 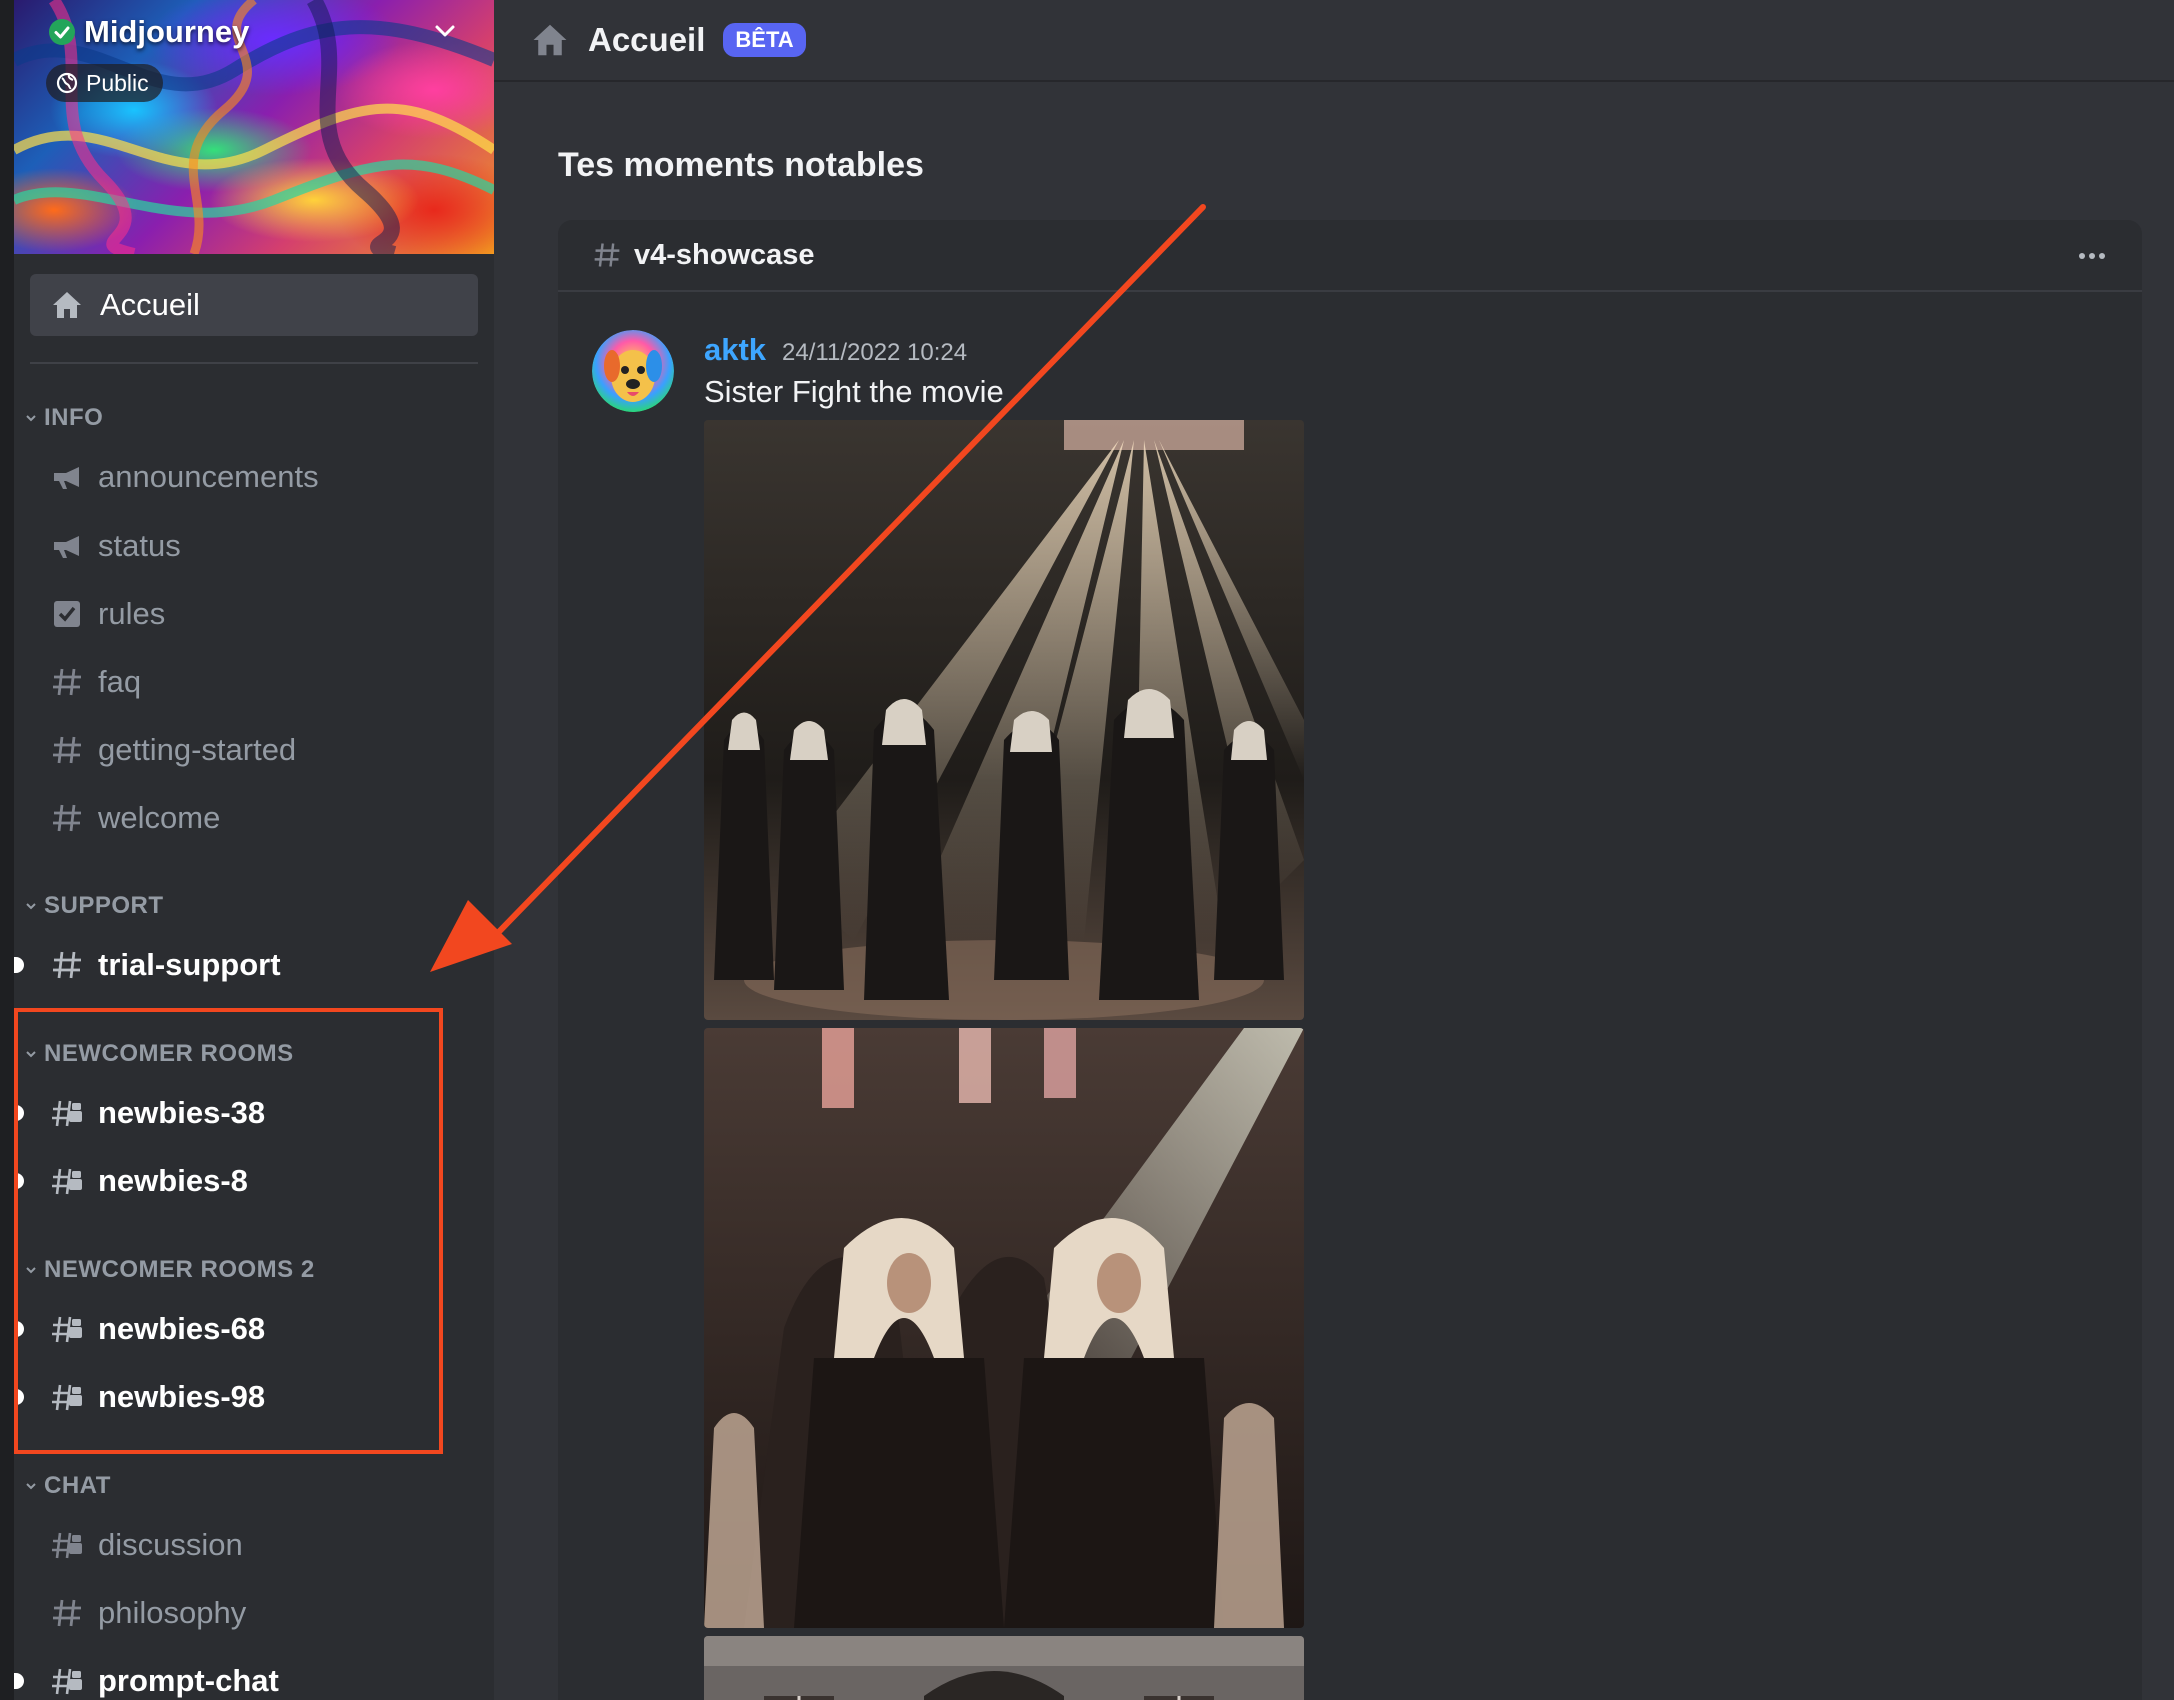 I want to click on channel-newbies-8: newbies-8, so click(x=246, y=1181).